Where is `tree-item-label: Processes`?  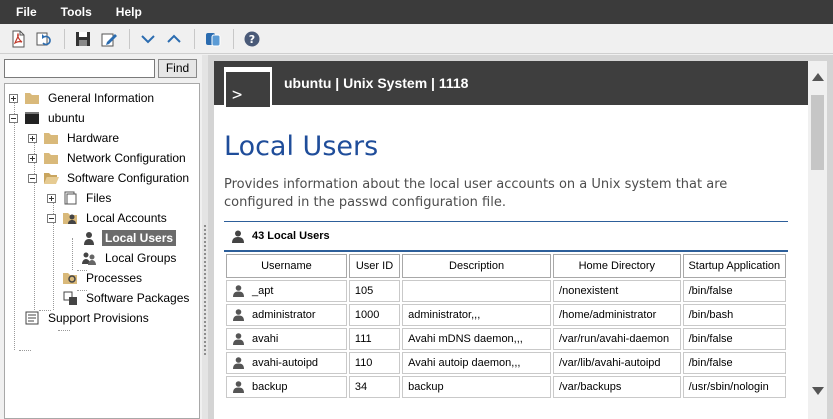 tree-item-label: Processes is located at coordinates (114, 278).